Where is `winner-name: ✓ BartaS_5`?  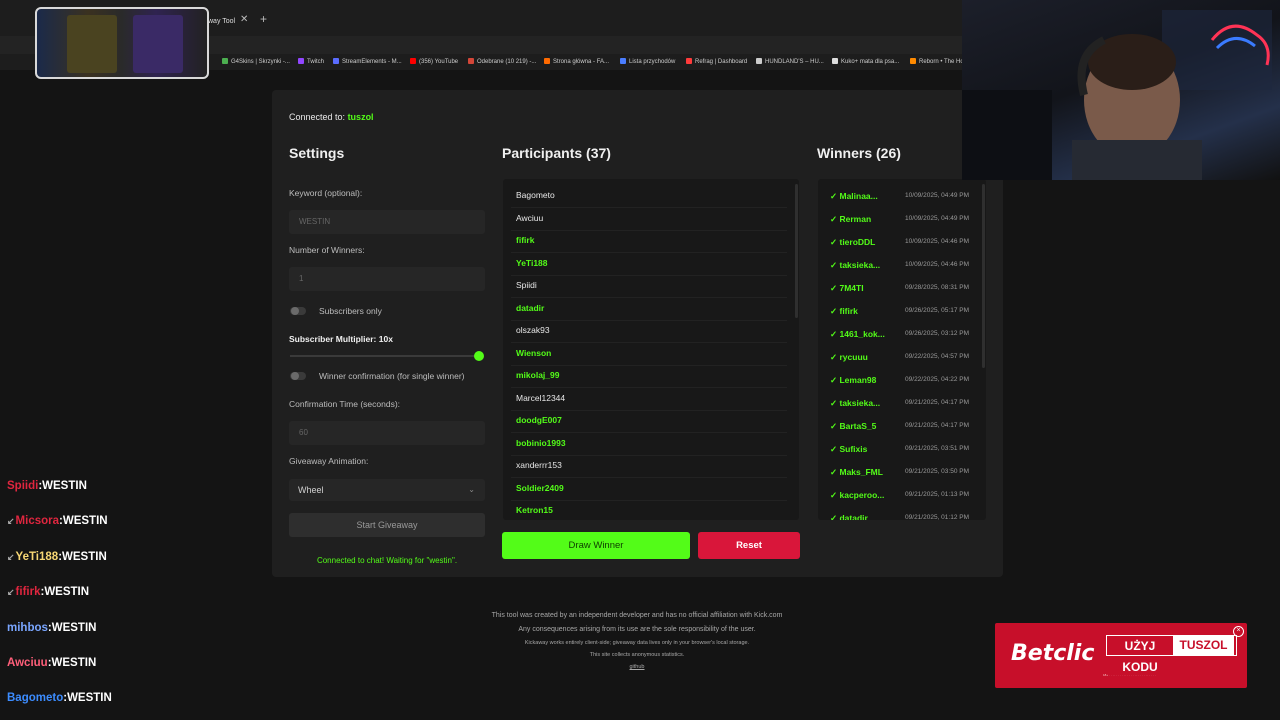 winner-name: ✓ BartaS_5 is located at coordinates (853, 426).